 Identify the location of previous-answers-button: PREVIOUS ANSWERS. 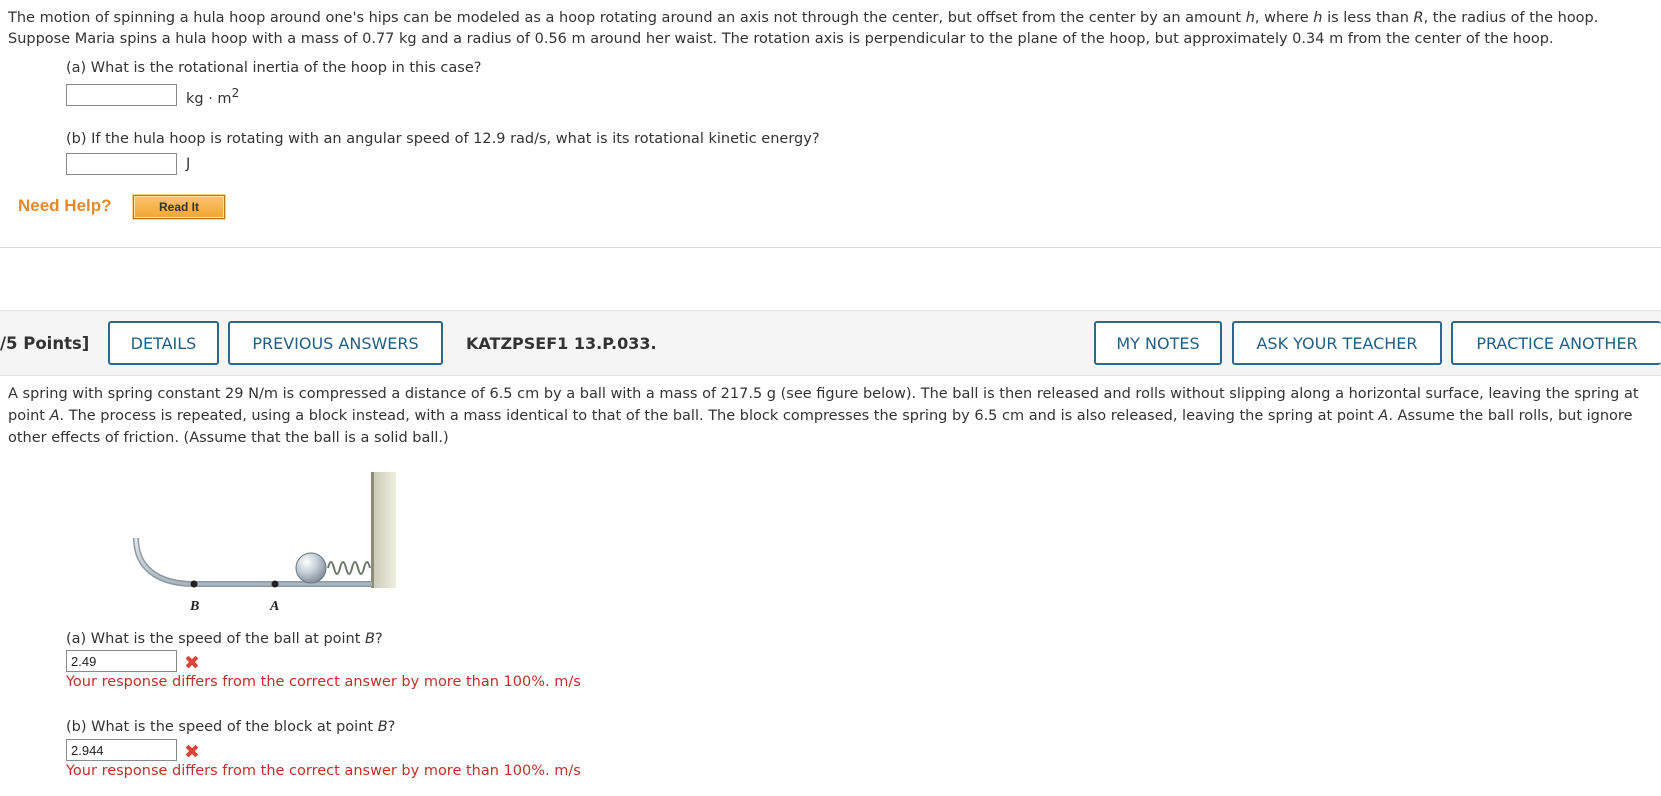
(335, 343).